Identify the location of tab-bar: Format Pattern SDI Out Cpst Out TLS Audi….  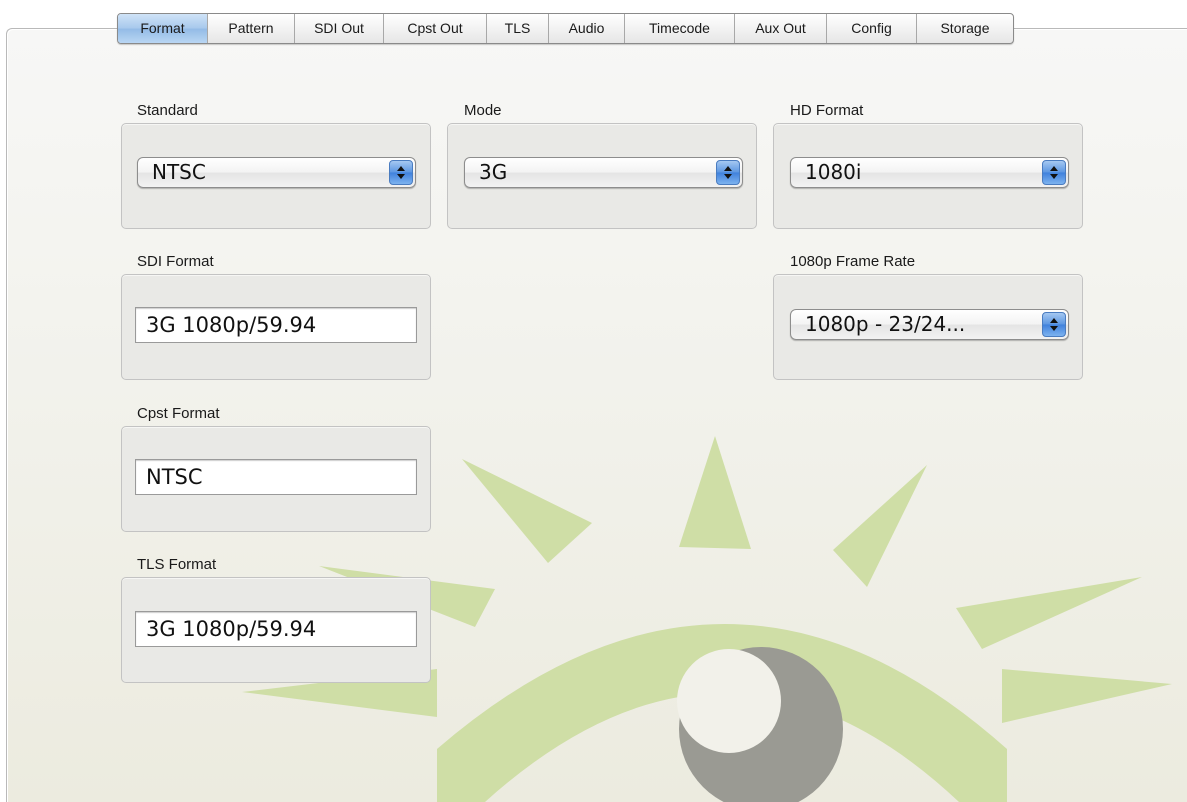
(565, 28).